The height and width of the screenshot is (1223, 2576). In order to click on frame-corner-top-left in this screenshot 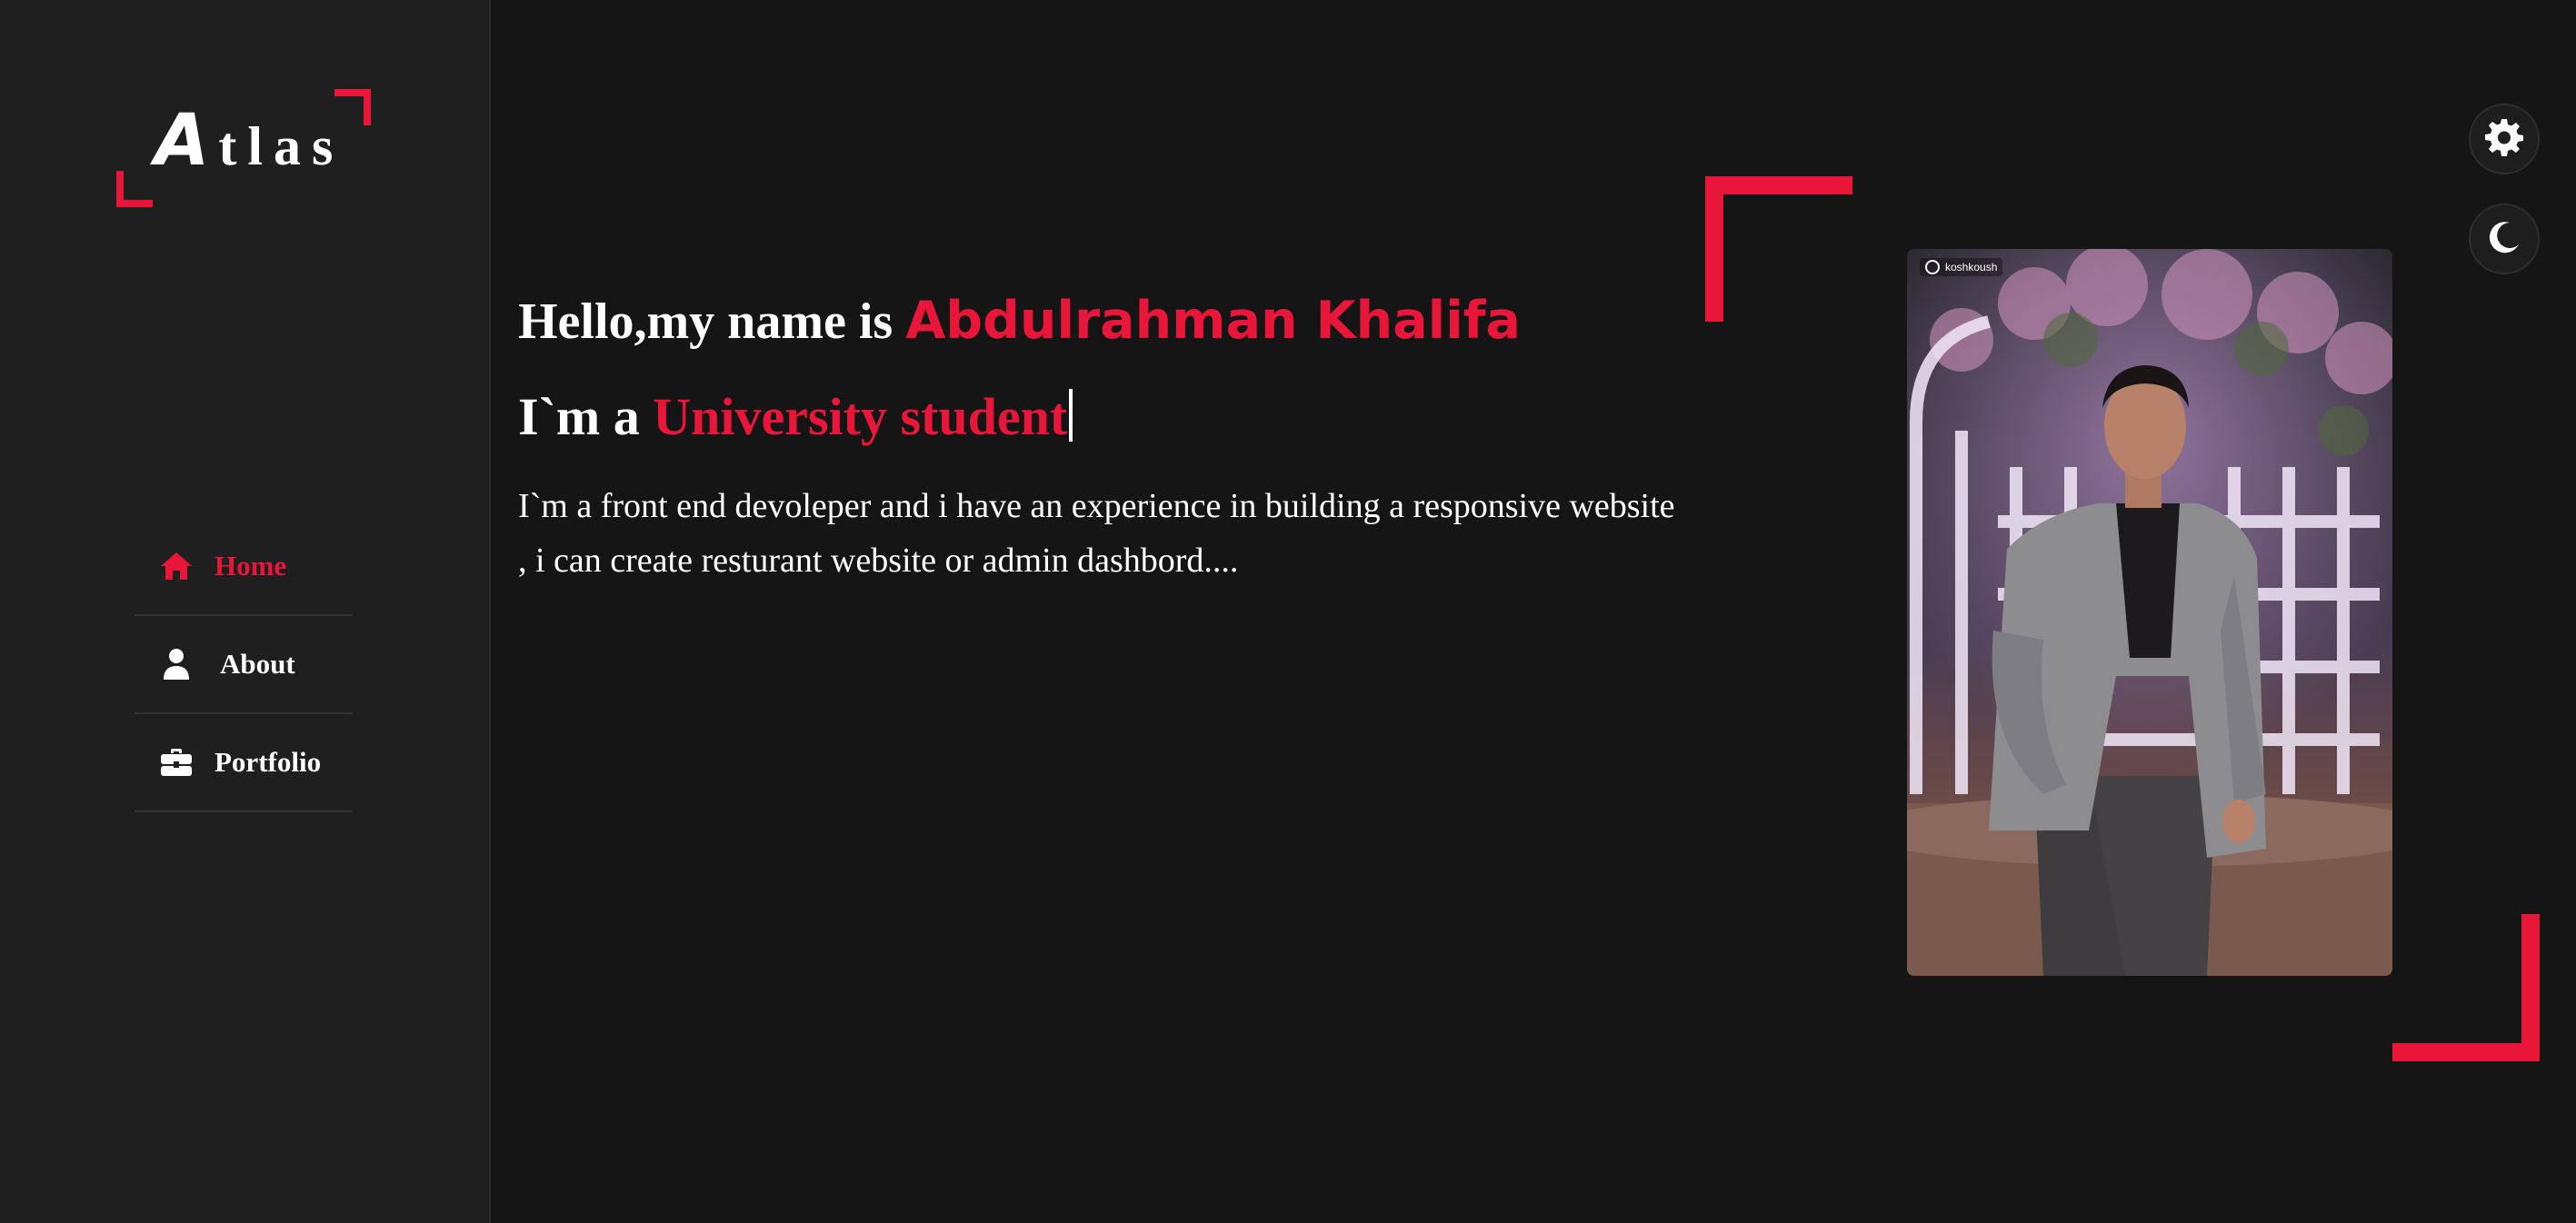, I will do `click(1778, 249)`.